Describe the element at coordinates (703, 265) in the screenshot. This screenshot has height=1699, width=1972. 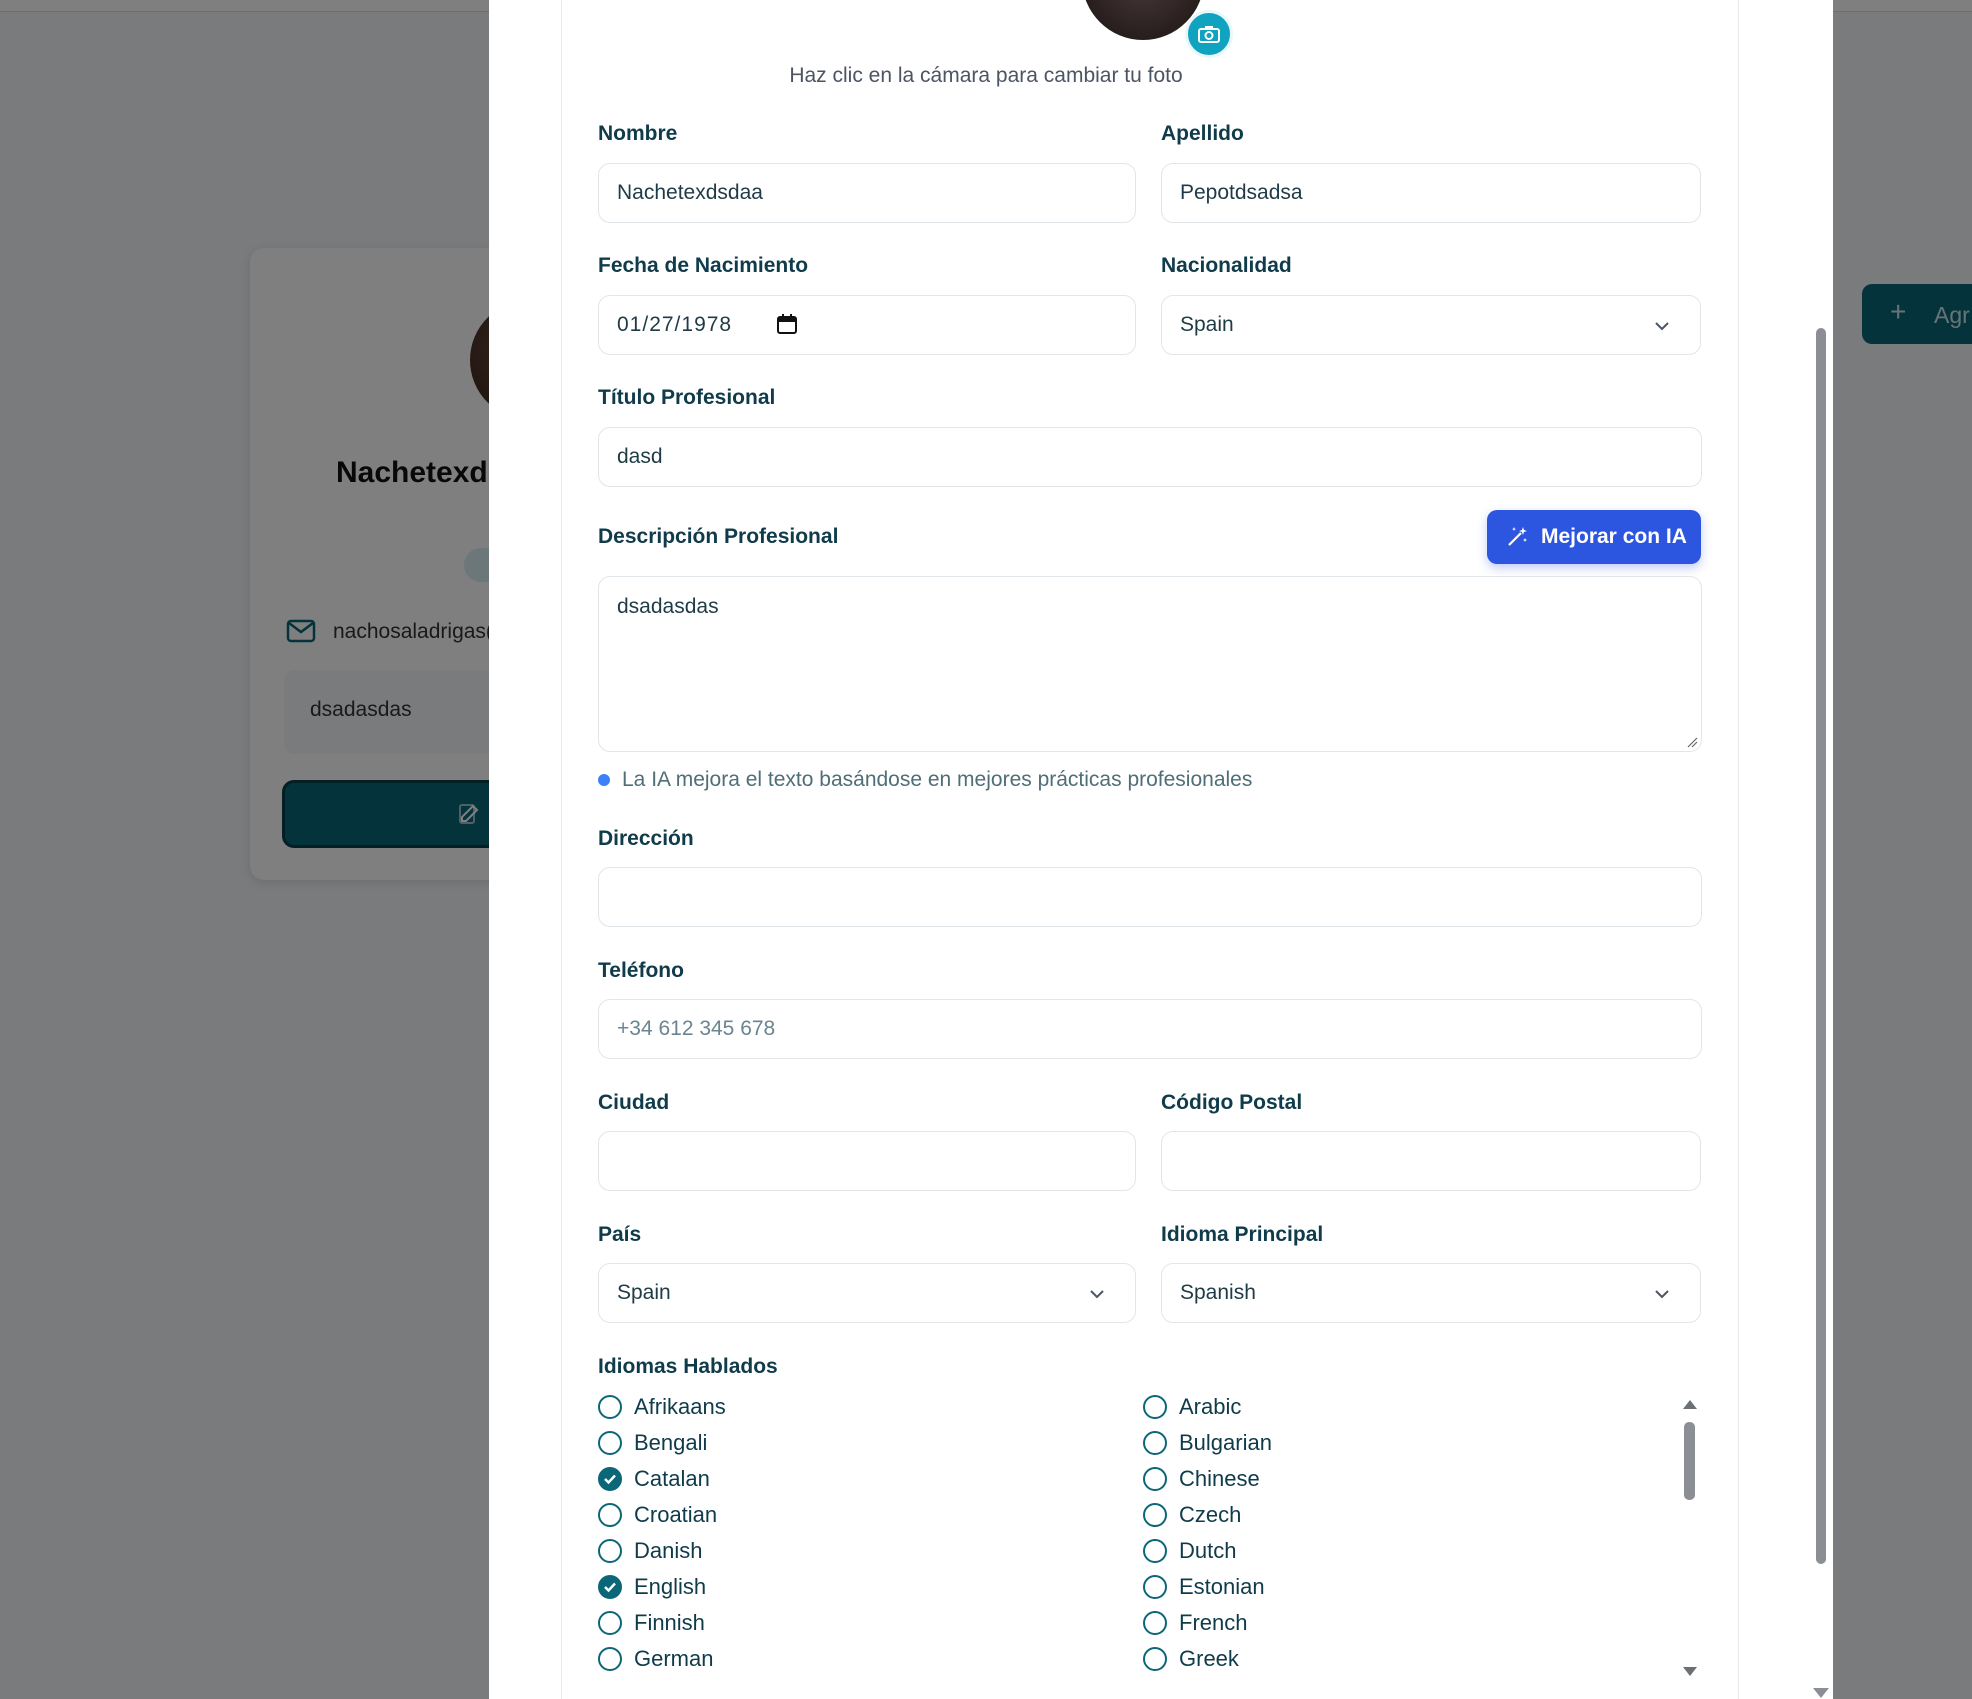
I see `fecha-label: Fecha de Nacimiento` at that location.